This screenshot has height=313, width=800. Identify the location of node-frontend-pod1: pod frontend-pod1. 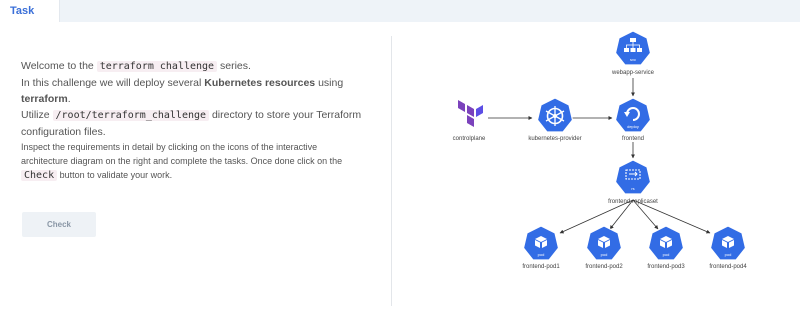
(541, 247).